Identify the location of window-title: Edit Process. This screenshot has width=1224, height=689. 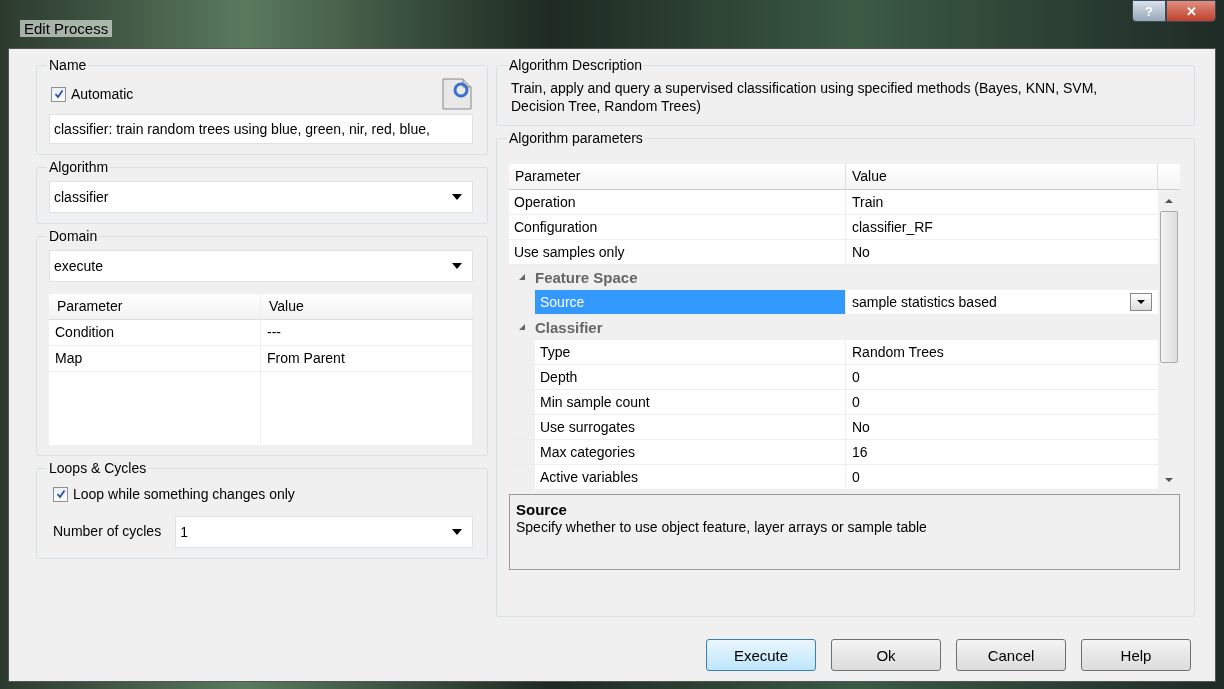
(66, 28).